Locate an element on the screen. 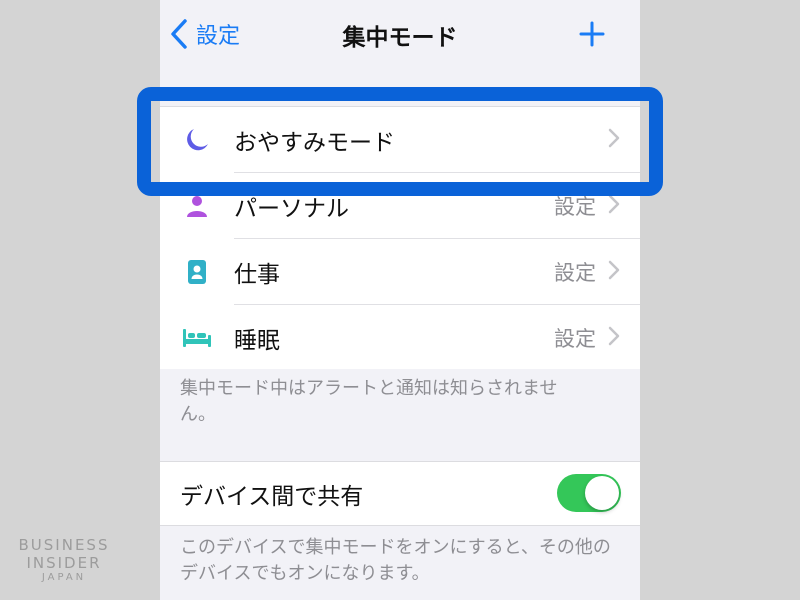 The height and width of the screenshot is (600, 800). plus-icon is located at coordinates (592, 36).